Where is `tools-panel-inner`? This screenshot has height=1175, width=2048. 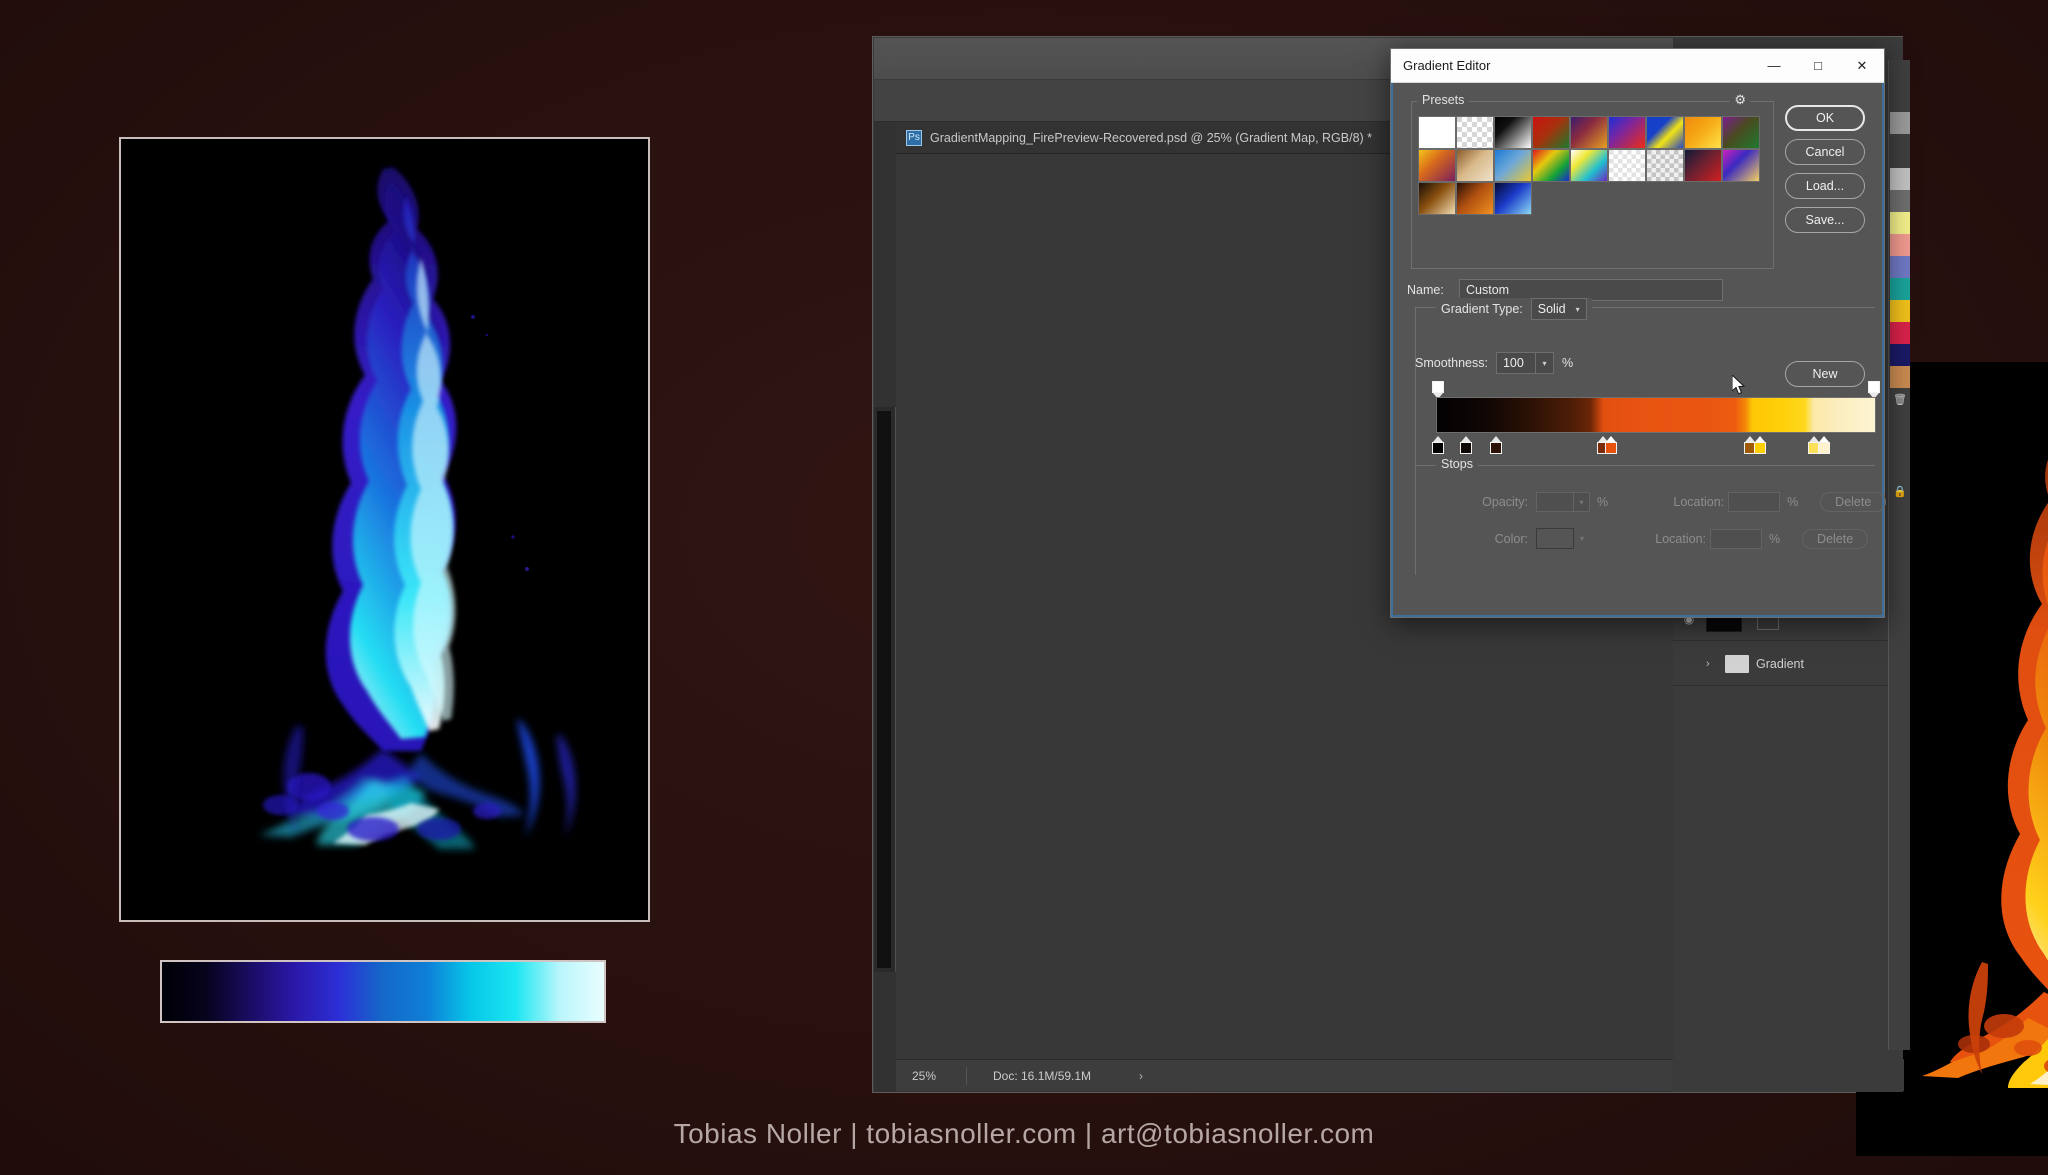
tools-panel-inner is located at coordinates (884, 689).